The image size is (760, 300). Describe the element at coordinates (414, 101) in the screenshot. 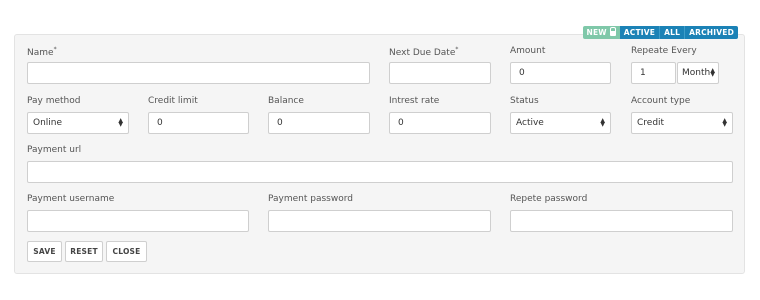

I see `intrest-rate-label: Intrest rate` at that location.